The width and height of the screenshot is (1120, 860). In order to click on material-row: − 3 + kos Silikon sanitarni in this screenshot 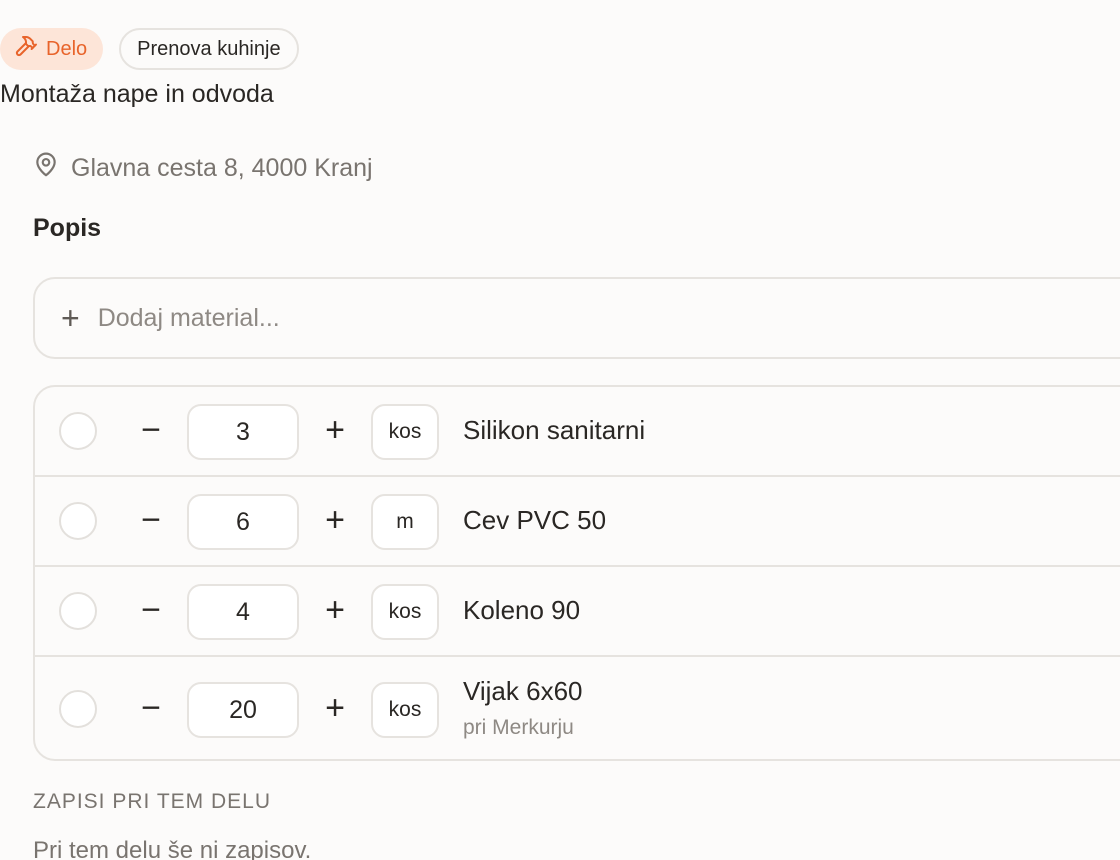, I will do `click(577, 432)`.